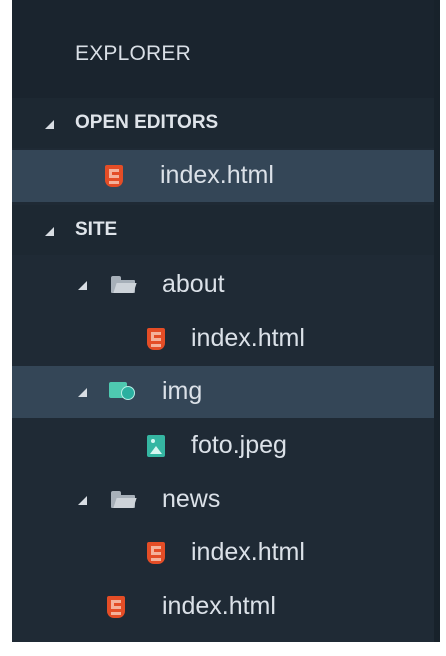 This screenshot has height=656, width=446. Describe the element at coordinates (96, 229) in the screenshot. I see `section-label-site: SITE` at that location.